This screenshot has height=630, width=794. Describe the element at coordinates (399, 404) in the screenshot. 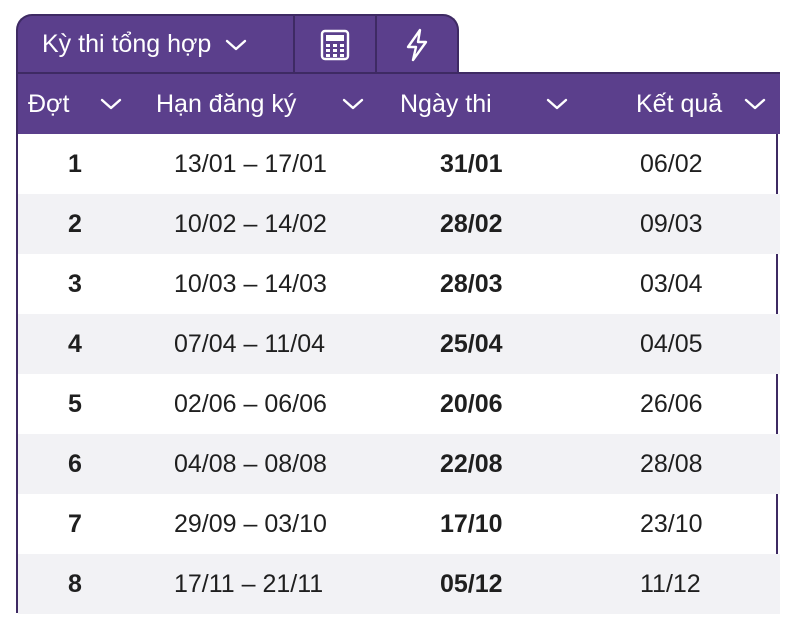

I see `table-row: 5 02/06 – 06/06 20/06 26/06` at that location.